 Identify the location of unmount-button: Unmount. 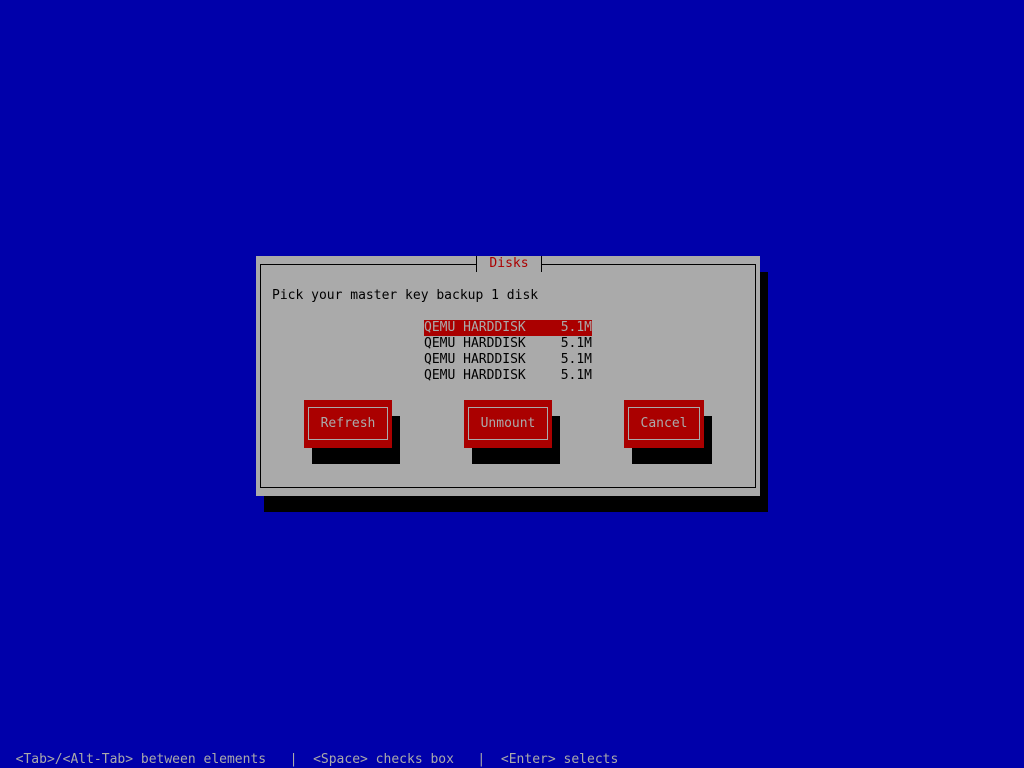
(508, 424).